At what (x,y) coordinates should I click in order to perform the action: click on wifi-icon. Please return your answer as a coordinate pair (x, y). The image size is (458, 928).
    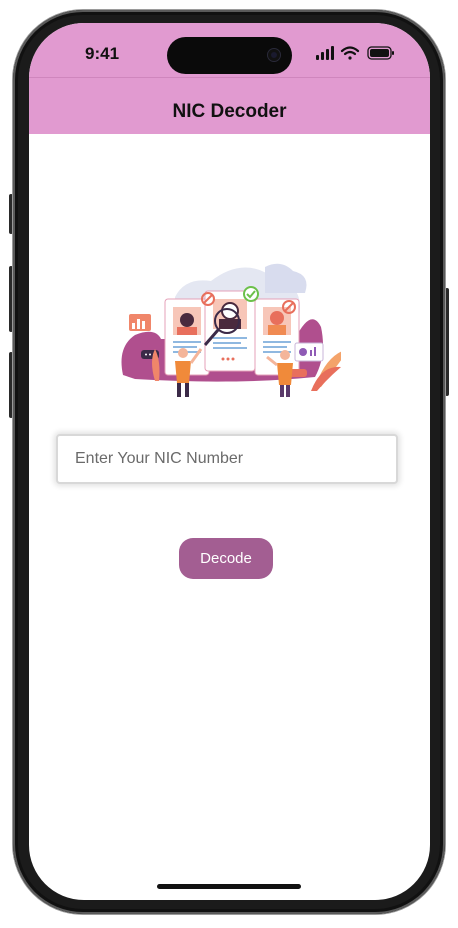
    Looking at the image, I should click on (350, 53).